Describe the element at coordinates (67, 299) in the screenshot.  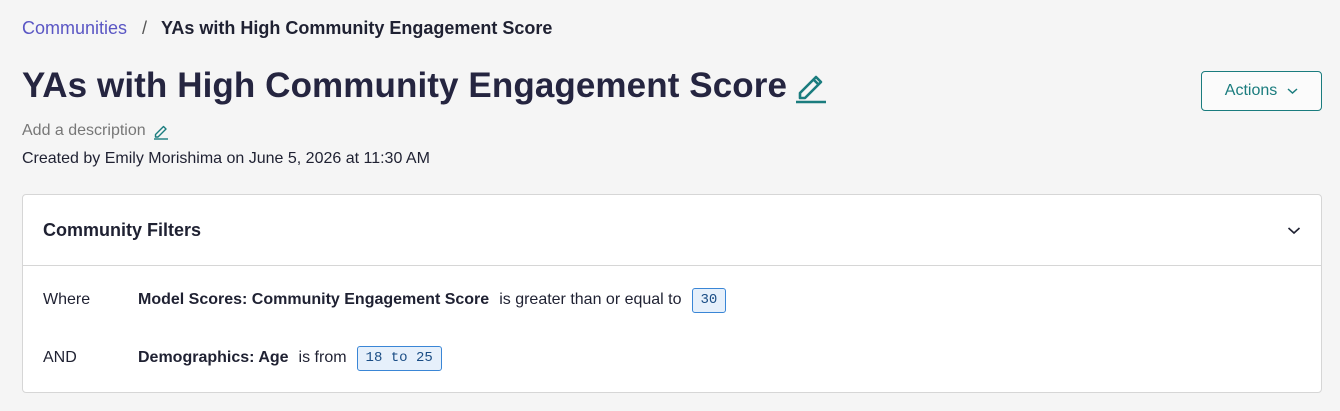
I see `filter-connector: Where` at that location.